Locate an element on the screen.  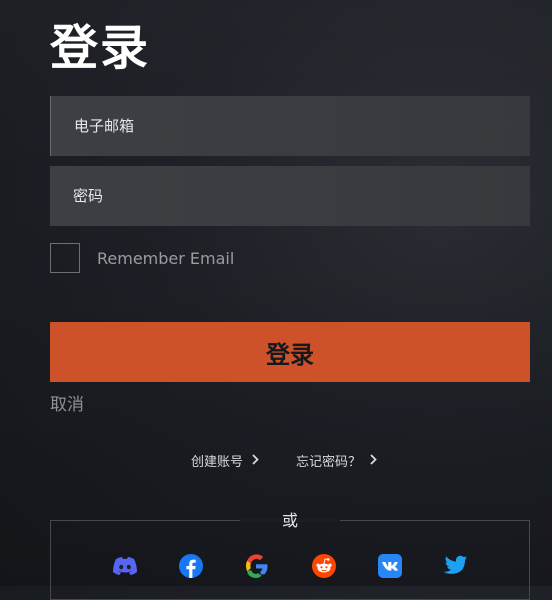
vk-icon is located at coordinates (390, 566).